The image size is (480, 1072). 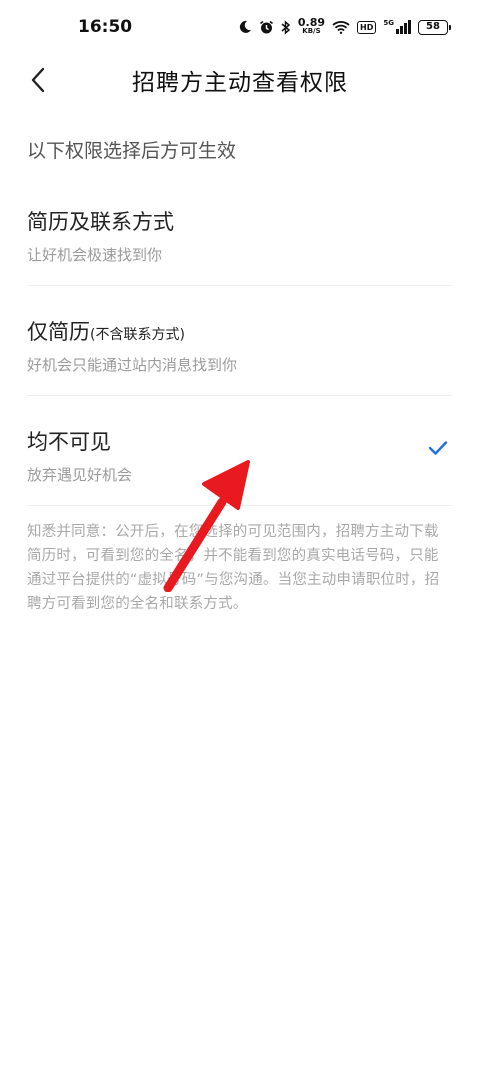 What do you see at coordinates (58, 332) in the screenshot?
I see `option-title-text: 仅简历` at bounding box center [58, 332].